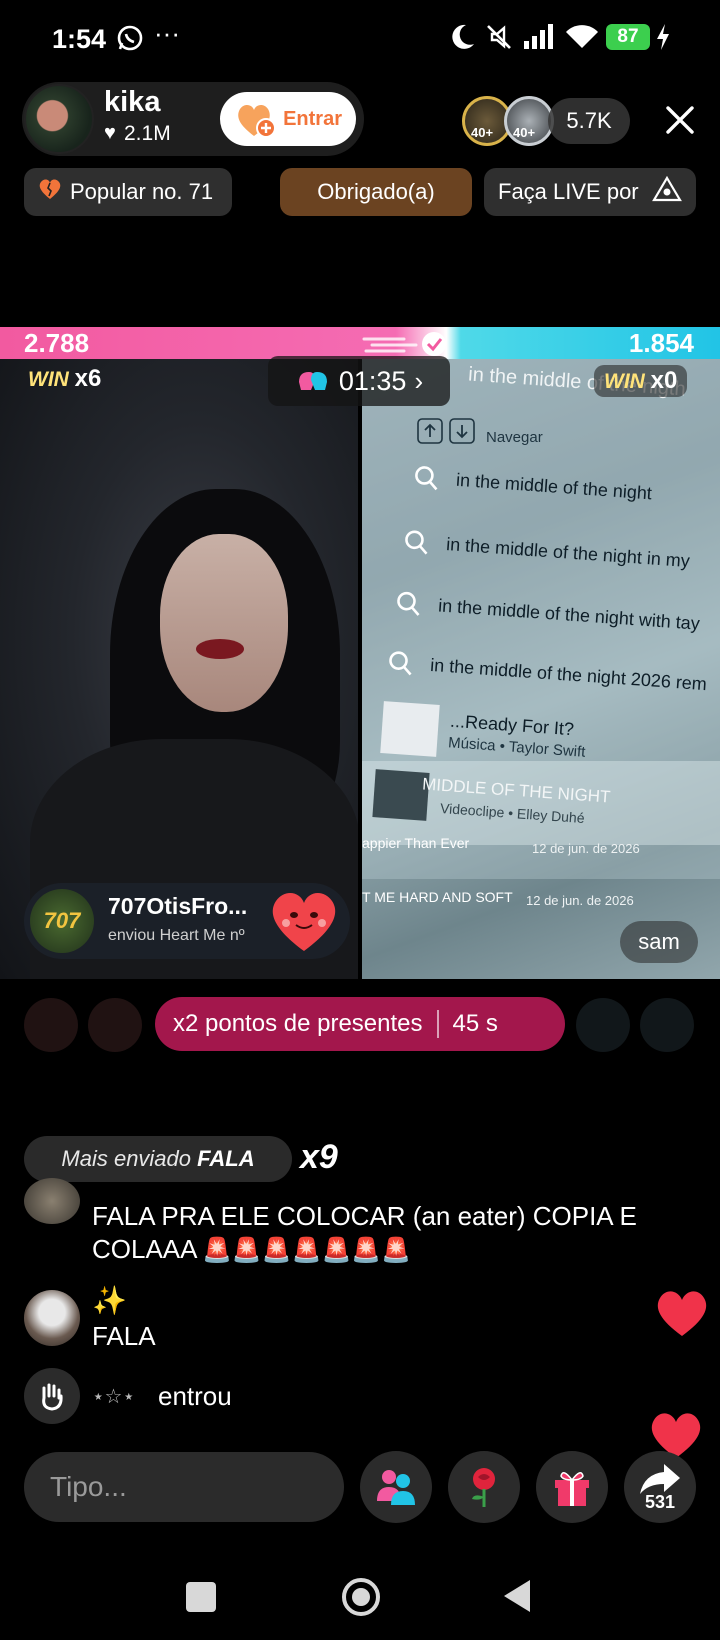  Describe the element at coordinates (682, 1315) in the screenshot. I see `floating-heart-icon` at that location.